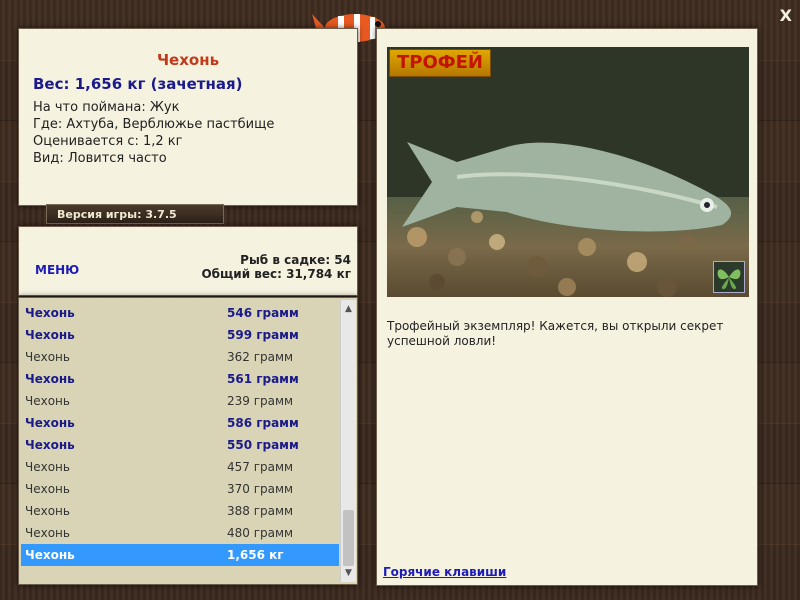  Describe the element at coordinates (440, 63) in the screenshot. I see `trophy-badge: ТРОФЕЙ` at that location.